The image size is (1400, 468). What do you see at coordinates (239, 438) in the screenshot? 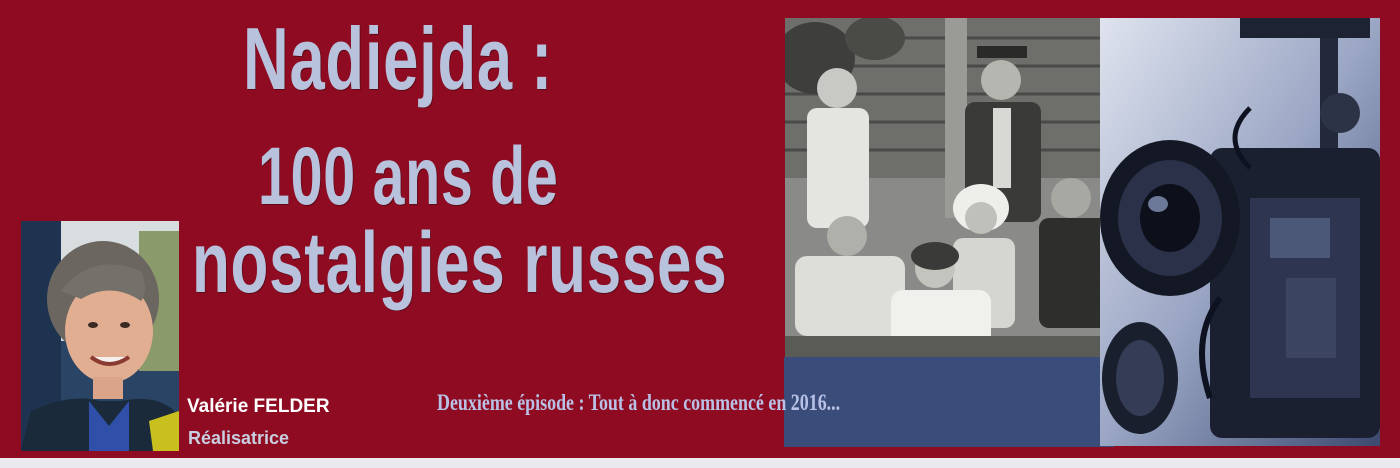
I see `director-role: Réalisatrice` at bounding box center [239, 438].